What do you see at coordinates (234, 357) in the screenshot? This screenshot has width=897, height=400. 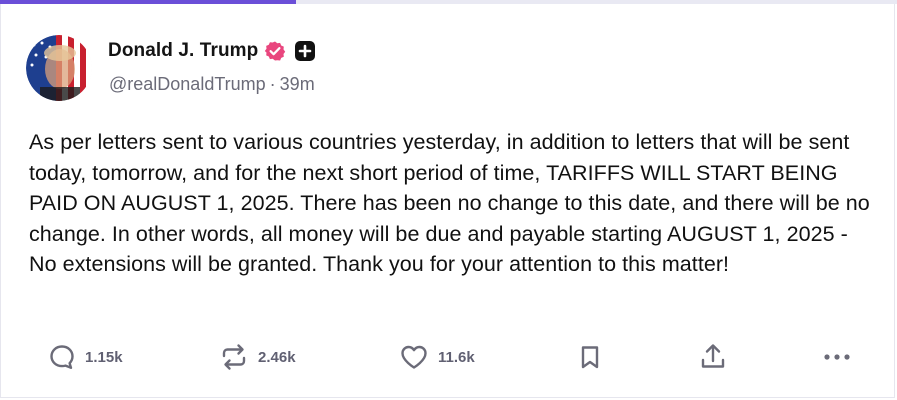 I see `repost-icon` at bounding box center [234, 357].